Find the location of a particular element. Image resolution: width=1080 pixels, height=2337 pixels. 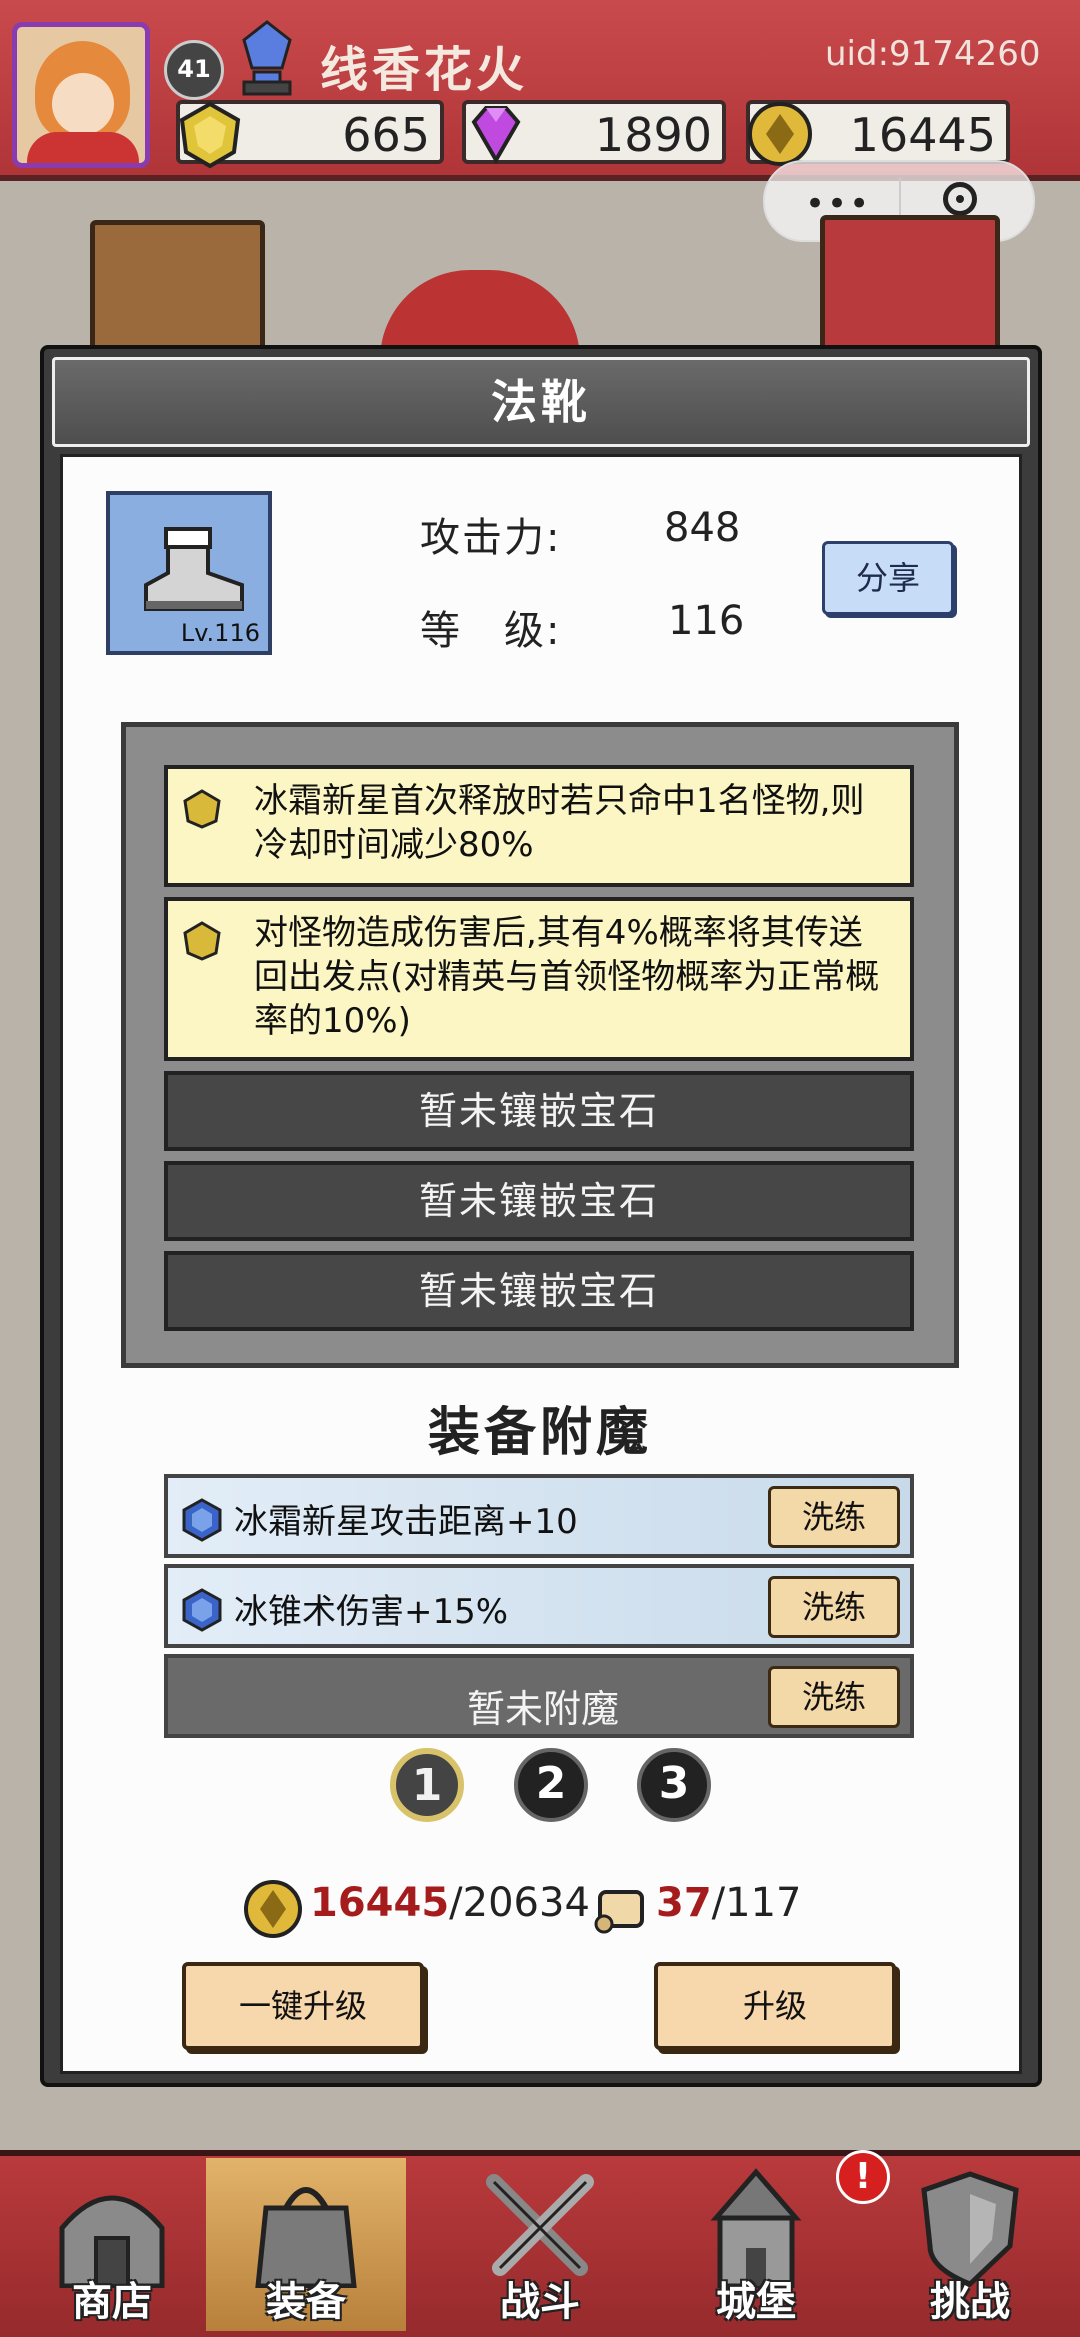

player-avatar is located at coordinates (81, 95).